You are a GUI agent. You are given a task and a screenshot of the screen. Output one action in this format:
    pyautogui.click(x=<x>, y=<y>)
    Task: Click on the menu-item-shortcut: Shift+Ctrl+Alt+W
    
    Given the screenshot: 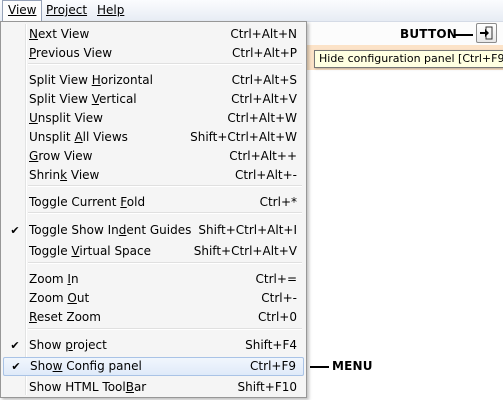 What is the action you would take?
    pyautogui.click(x=243, y=137)
    